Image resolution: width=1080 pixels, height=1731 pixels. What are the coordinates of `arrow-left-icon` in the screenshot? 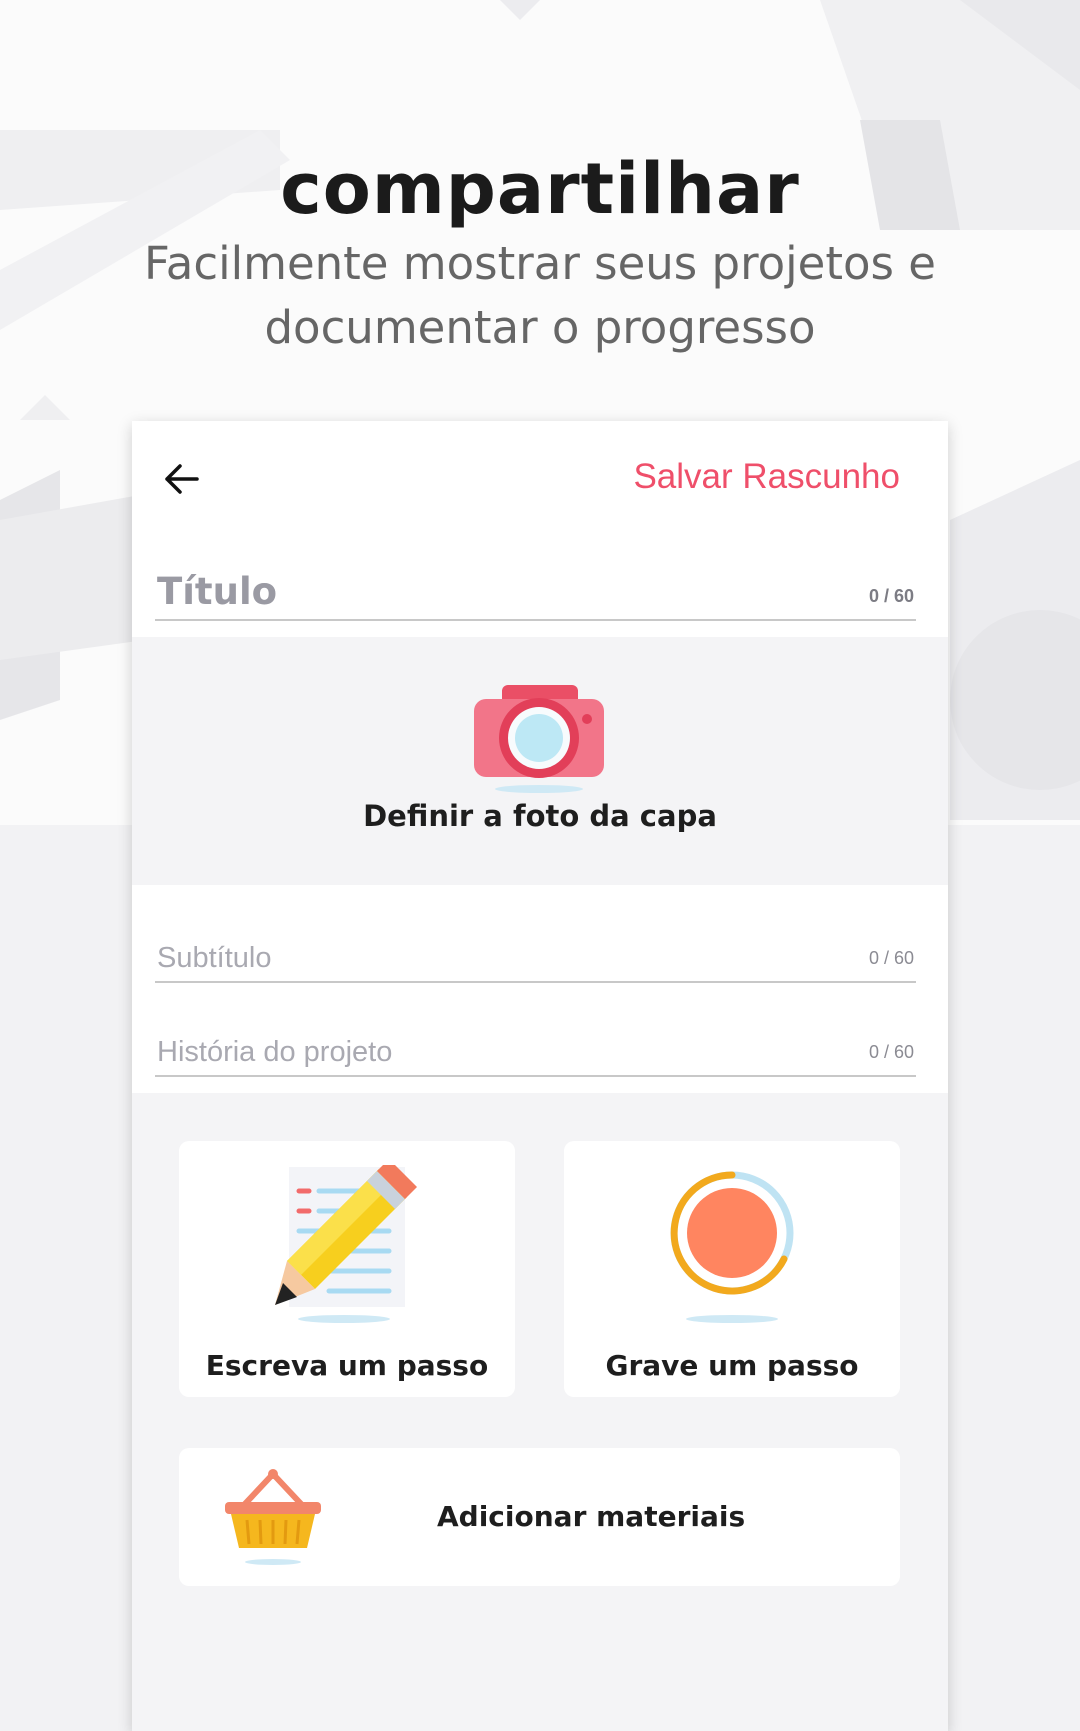 It's located at (182, 479).